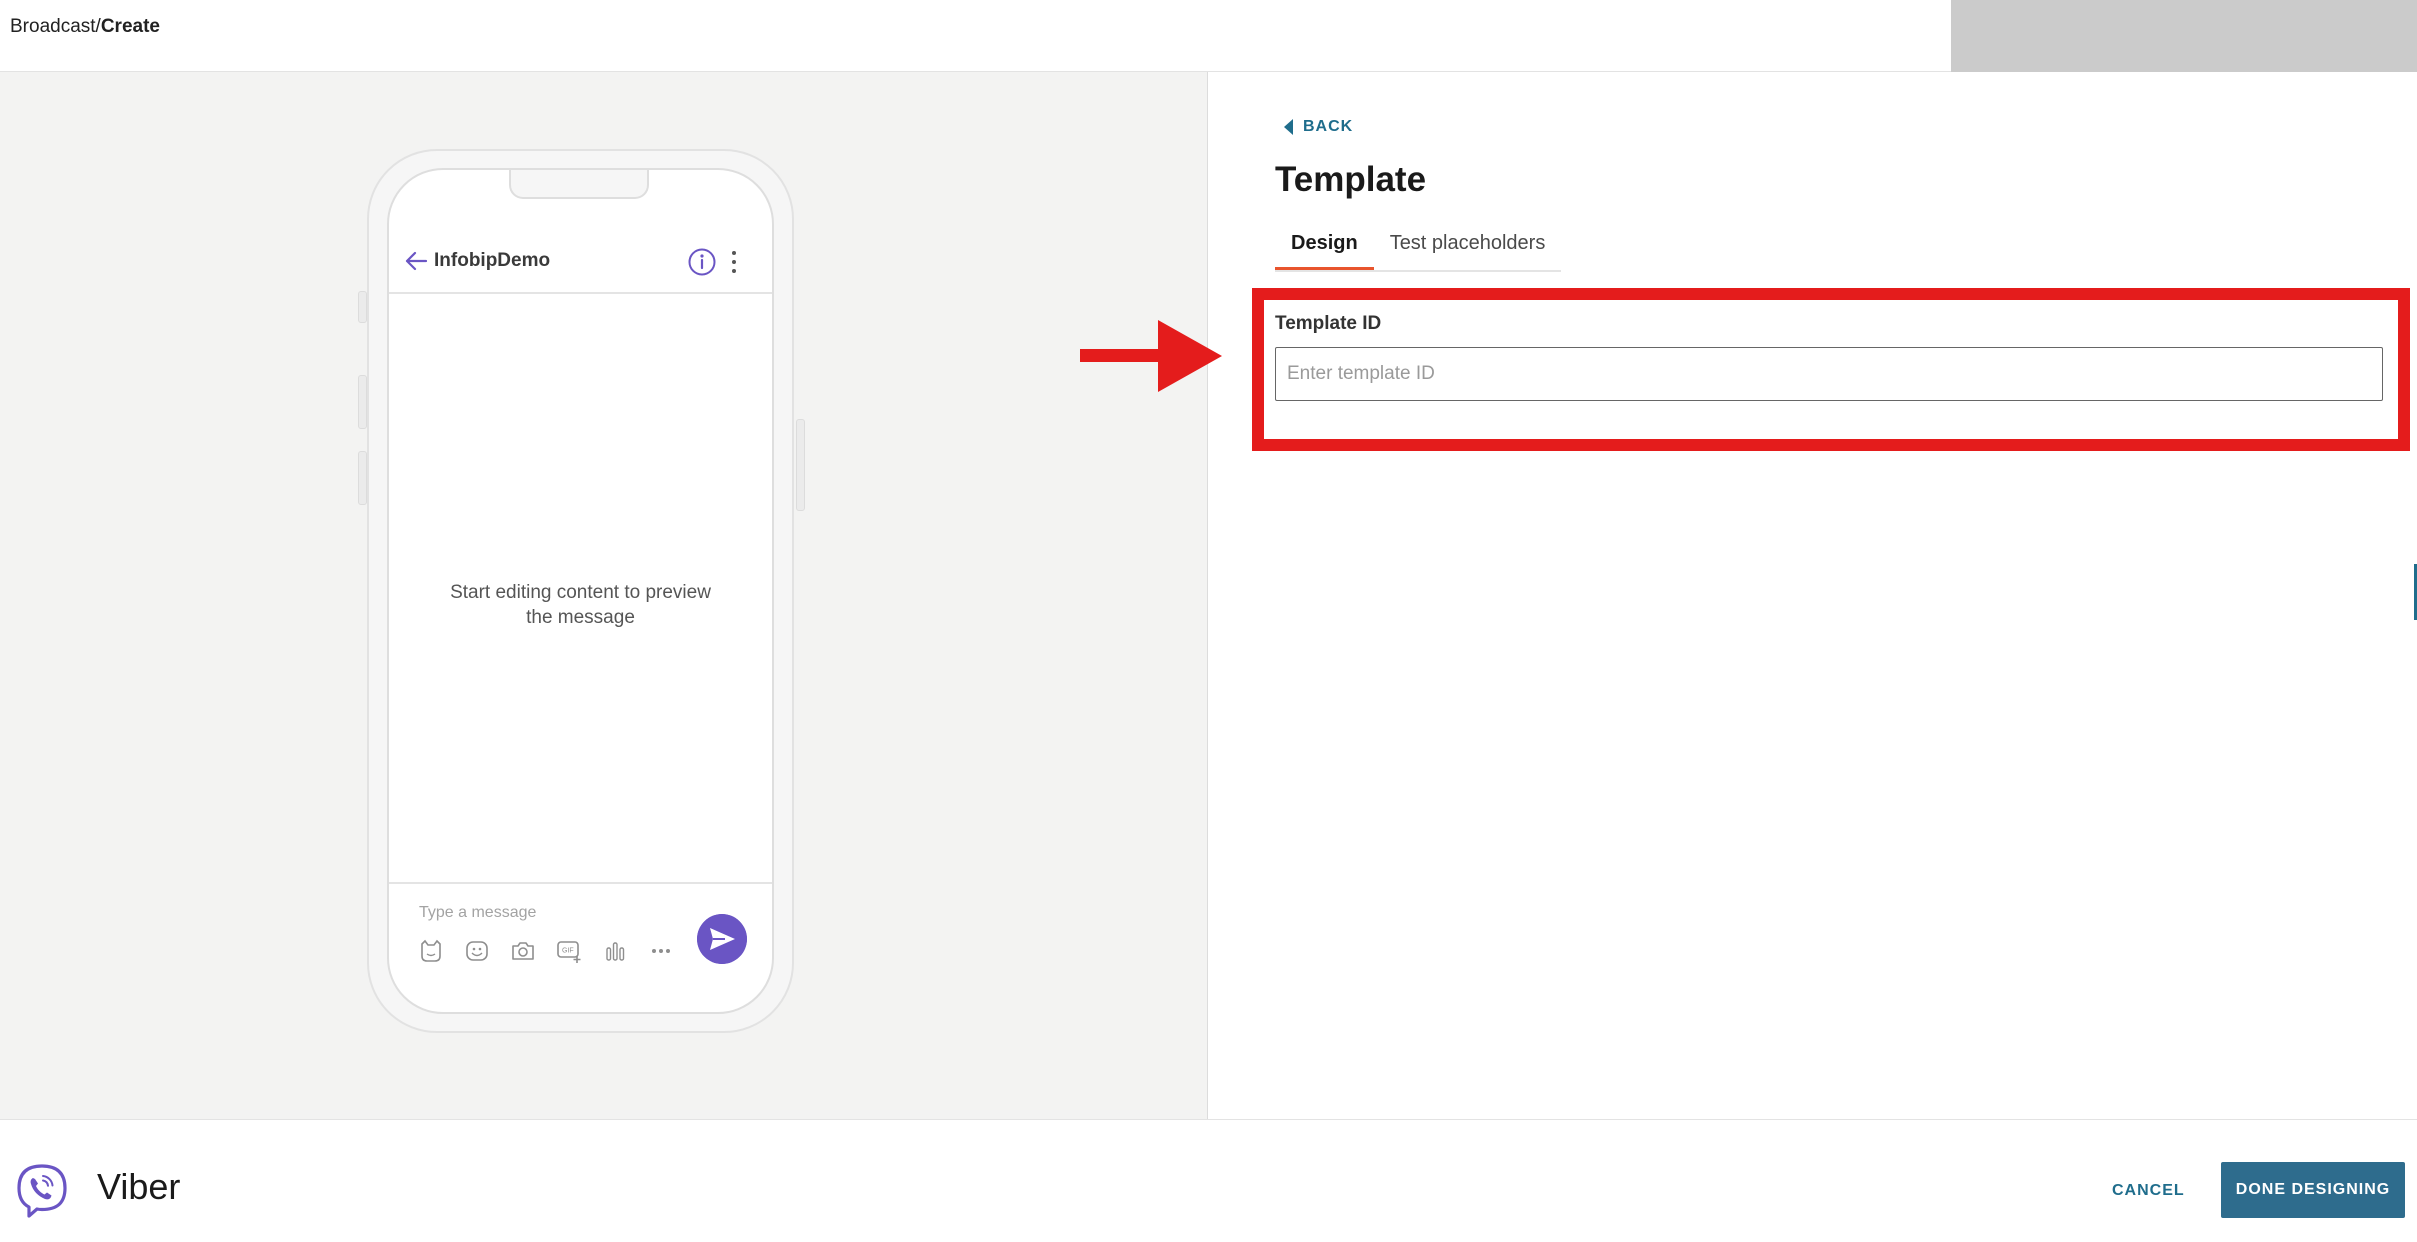 The height and width of the screenshot is (1242, 2417). I want to click on top-bar: Broadcast/Create, so click(1208, 40).